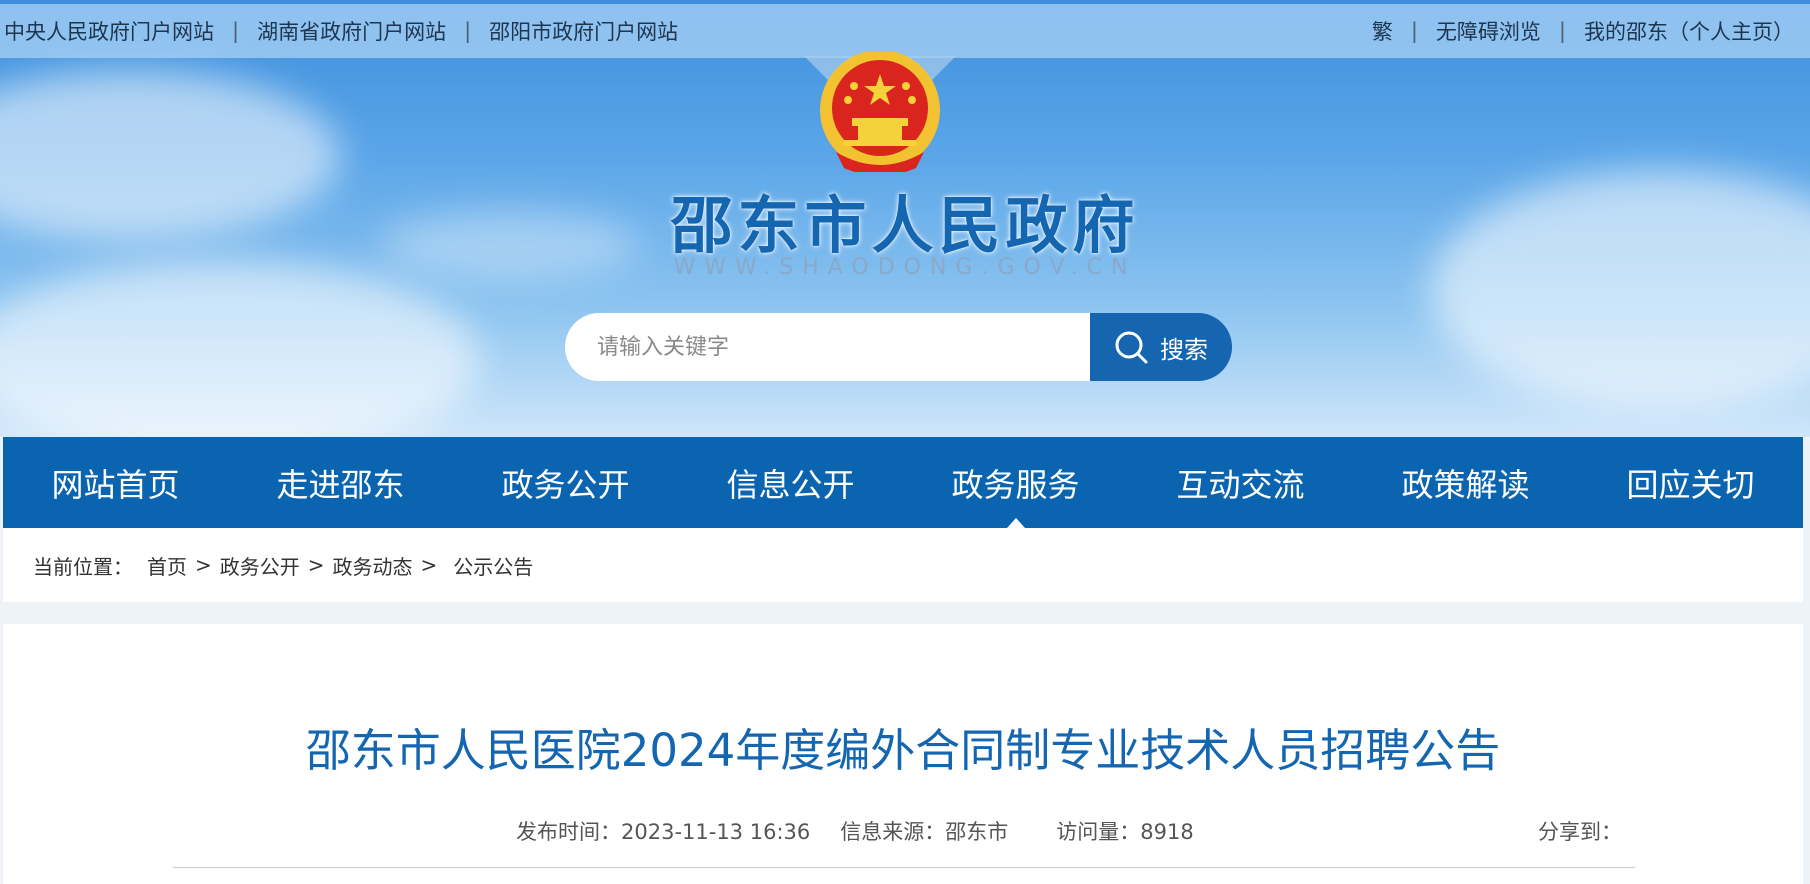 The width and height of the screenshot is (1810, 884). I want to click on article-meta: 发布时间：2023-11-13 16:36 信息来源：邵东市 访问量：8918, so click(870, 831).